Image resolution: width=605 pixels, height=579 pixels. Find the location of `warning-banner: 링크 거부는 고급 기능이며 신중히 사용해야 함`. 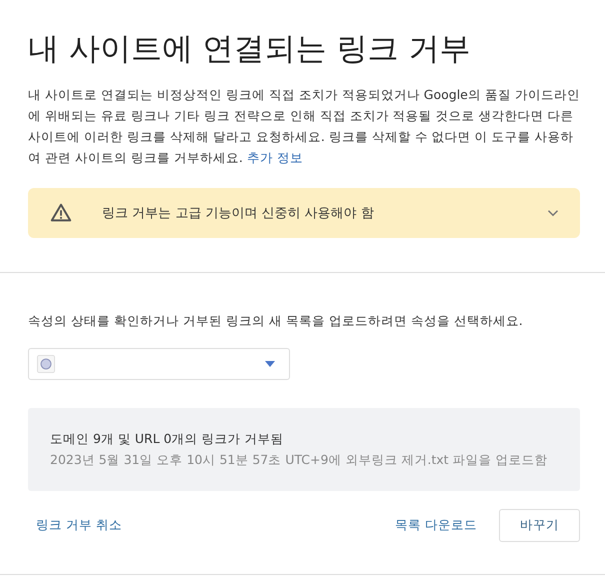

warning-banner: 링크 거부는 고급 기능이며 신중히 사용해야 함 is located at coordinates (304, 213).